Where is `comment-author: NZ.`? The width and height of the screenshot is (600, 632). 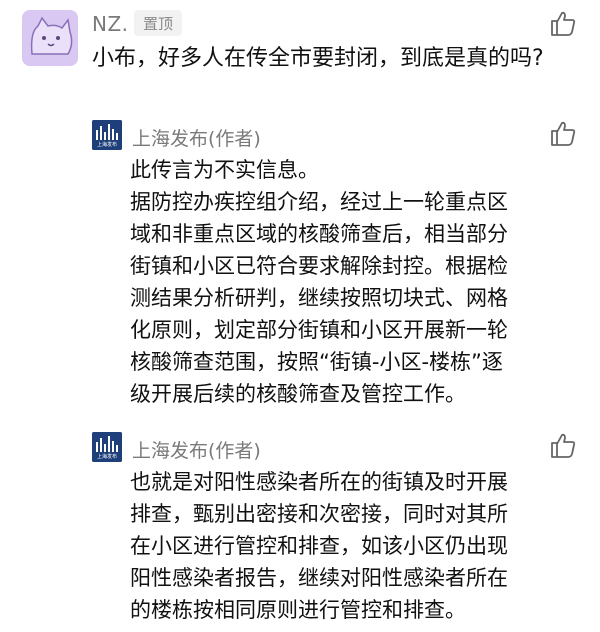 comment-author: NZ. is located at coordinates (110, 24).